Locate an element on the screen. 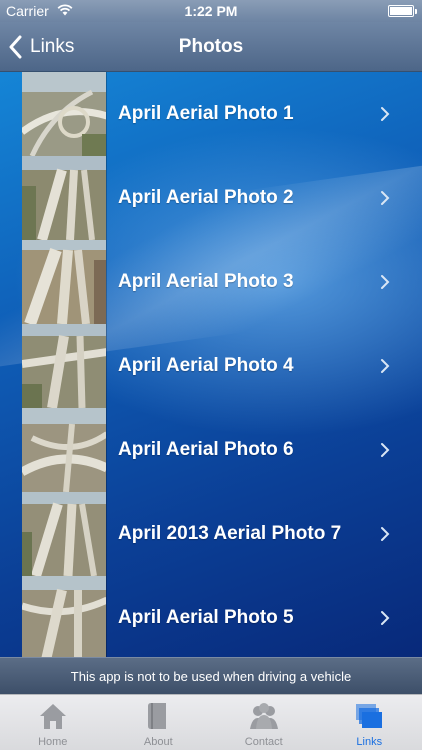 Image resolution: width=422 pixels, height=750 pixels. tab-home: Home is located at coordinates (53, 722).